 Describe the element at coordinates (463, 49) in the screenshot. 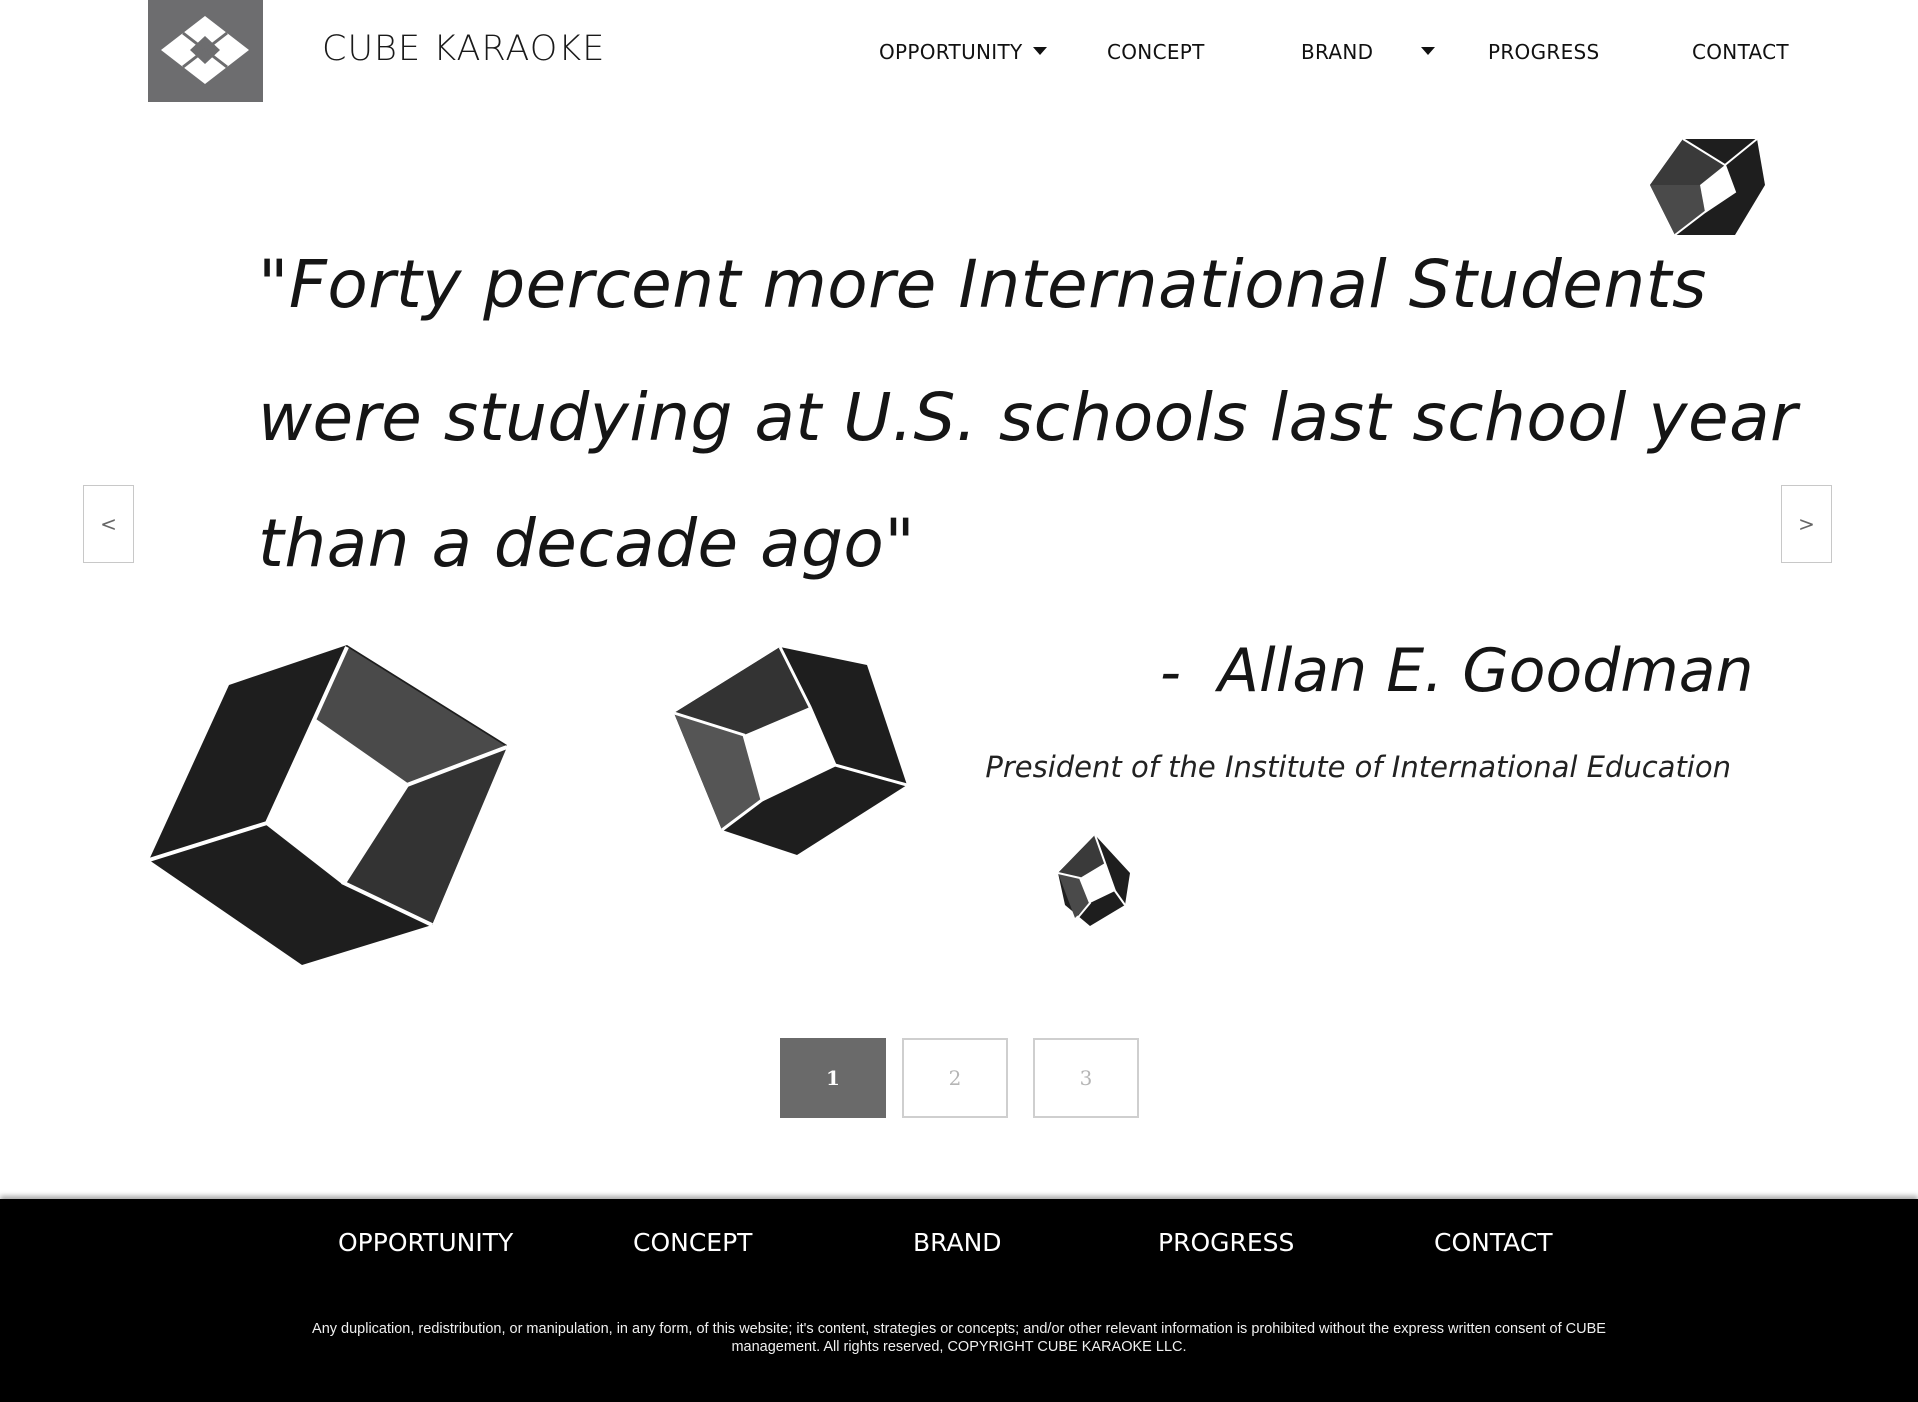

I see `brand-name: CUBE KARAOKE` at that location.